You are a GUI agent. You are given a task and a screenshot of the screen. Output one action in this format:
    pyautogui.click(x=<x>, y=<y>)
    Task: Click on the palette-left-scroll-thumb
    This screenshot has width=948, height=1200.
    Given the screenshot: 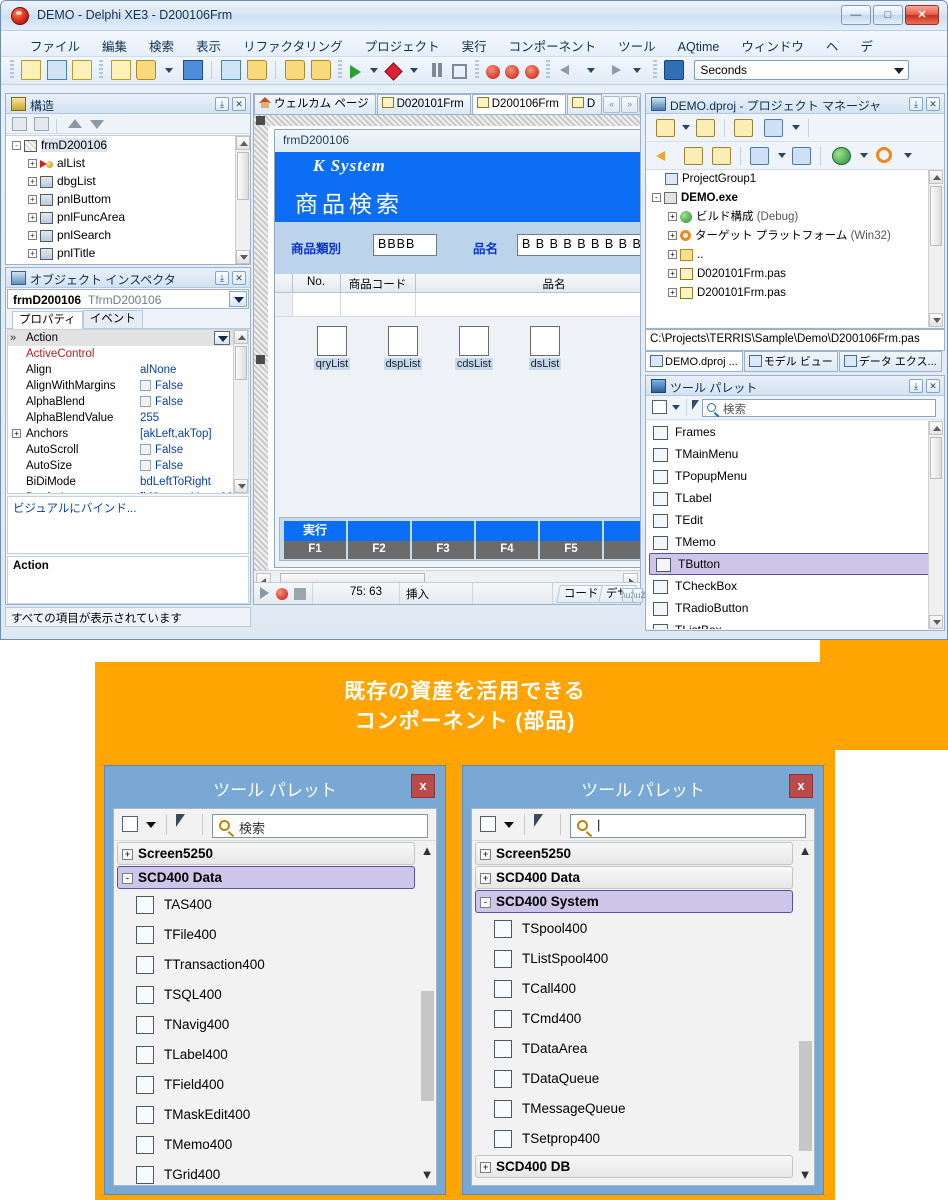 What is the action you would take?
    pyautogui.click(x=427, y=1046)
    